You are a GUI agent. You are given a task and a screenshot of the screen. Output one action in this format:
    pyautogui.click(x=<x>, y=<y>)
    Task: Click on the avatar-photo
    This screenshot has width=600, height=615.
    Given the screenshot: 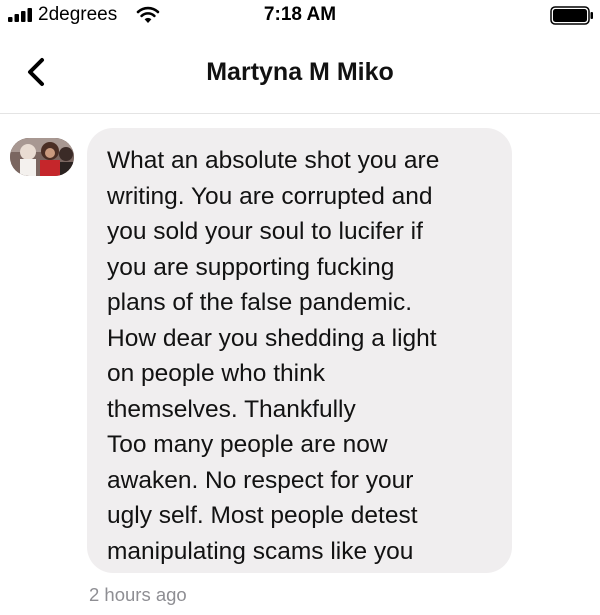 What is the action you would take?
    pyautogui.click(x=42, y=157)
    